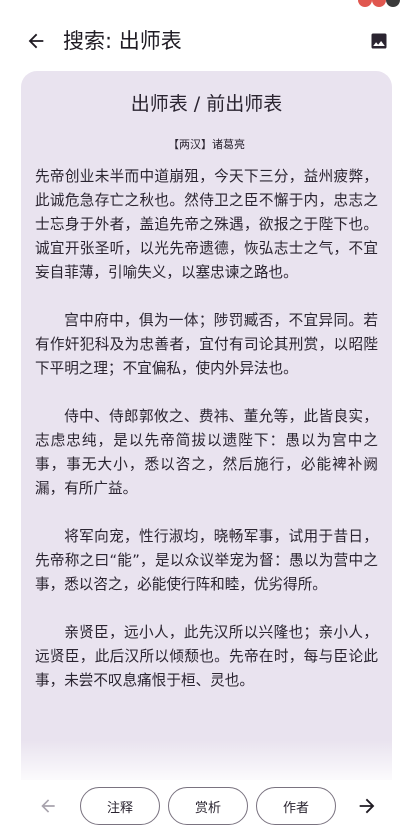  I want to click on image-button, so click(379, 41).